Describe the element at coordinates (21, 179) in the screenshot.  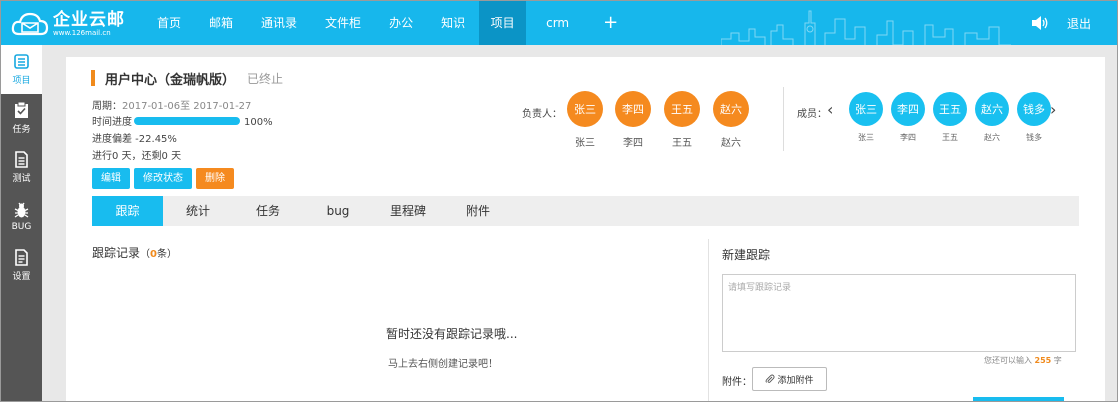
I see `sidebar-item-label: 测试` at that location.